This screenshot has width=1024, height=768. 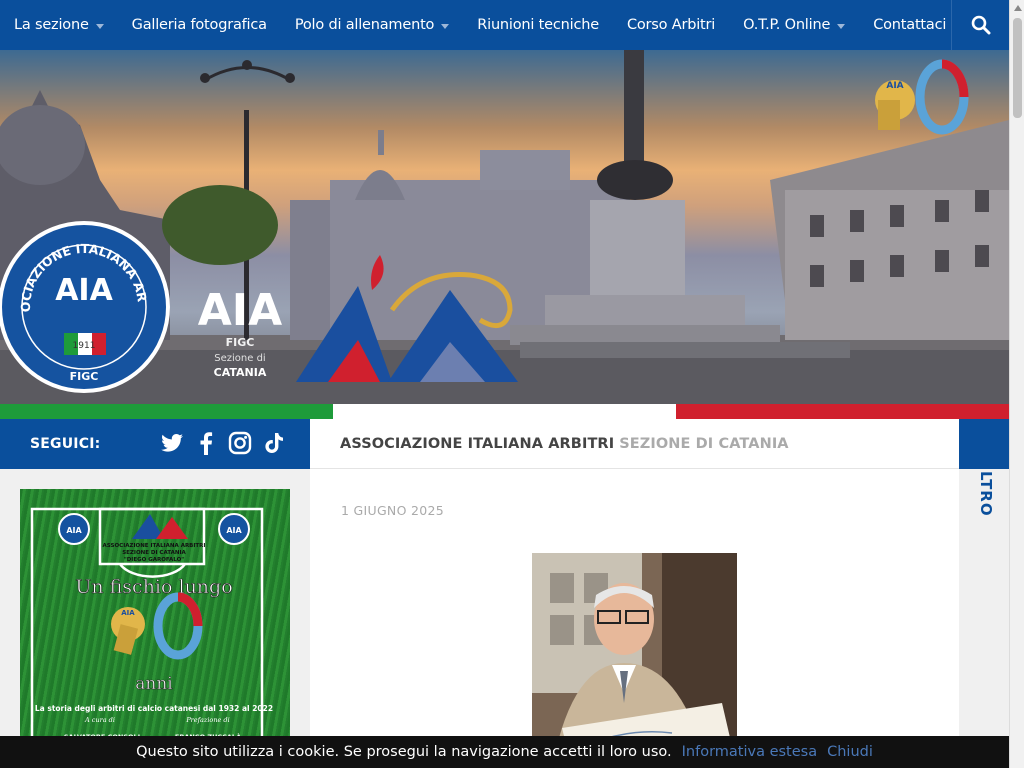 I want to click on svg-text: 1911, so click(x=84, y=346).